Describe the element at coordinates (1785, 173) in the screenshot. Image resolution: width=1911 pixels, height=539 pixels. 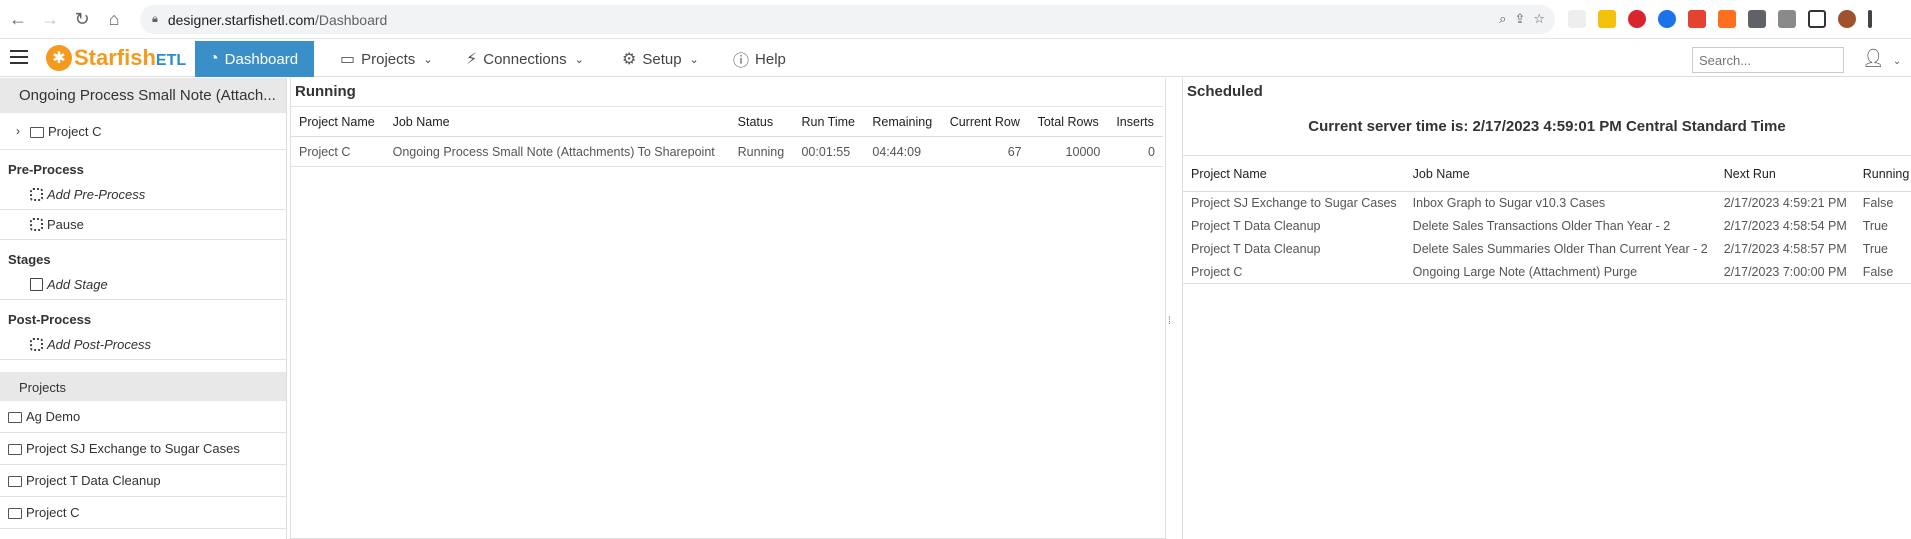
I see `column-header: Next Run` at that location.